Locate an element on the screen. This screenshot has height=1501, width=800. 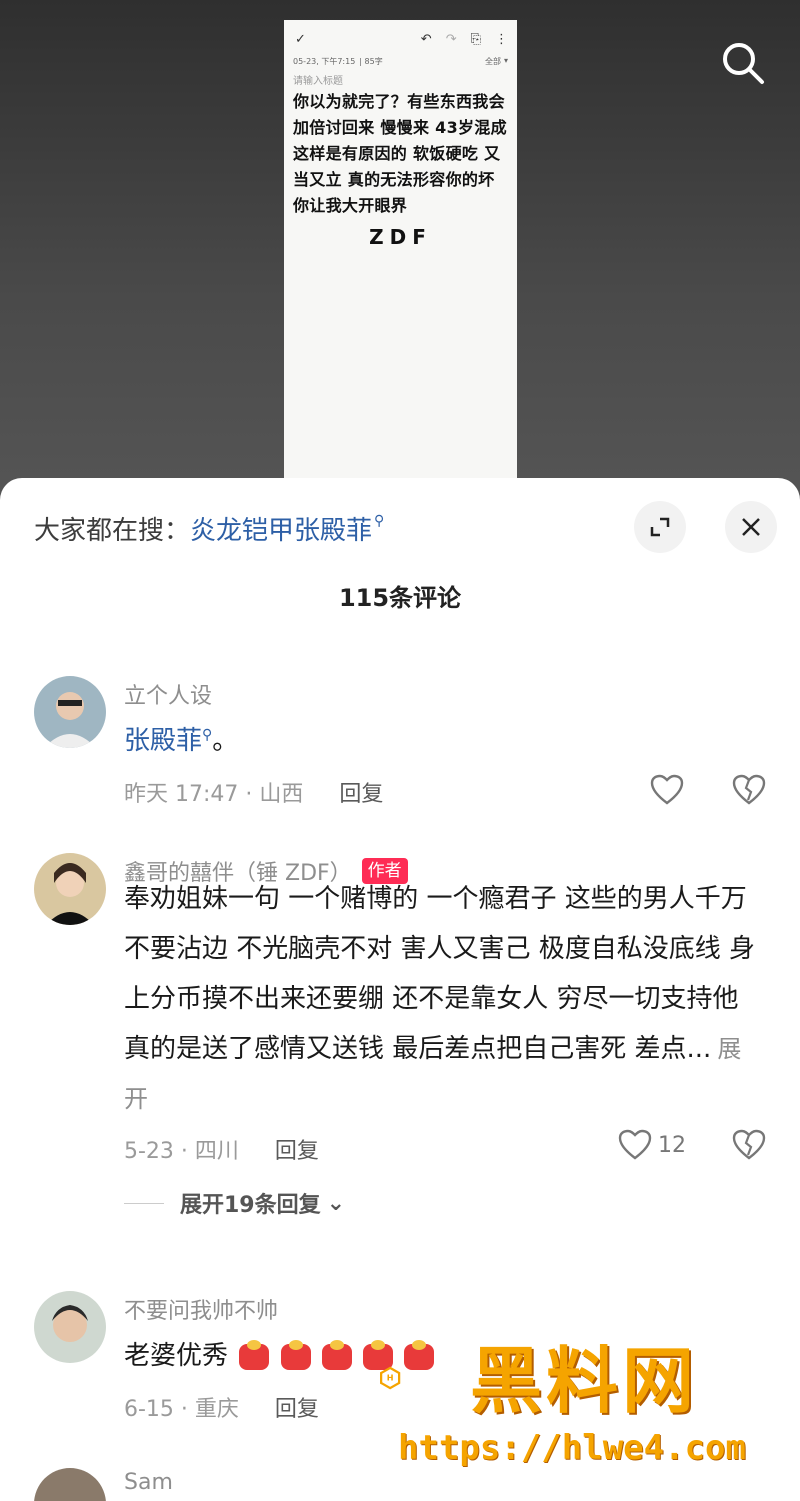
comment-text: 张殿菲⚲。 is located at coordinates (444, 743).